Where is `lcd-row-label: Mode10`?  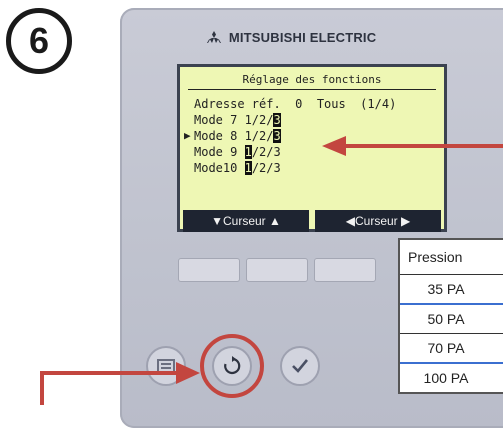 lcd-row-label: Mode10 is located at coordinates (219, 168).